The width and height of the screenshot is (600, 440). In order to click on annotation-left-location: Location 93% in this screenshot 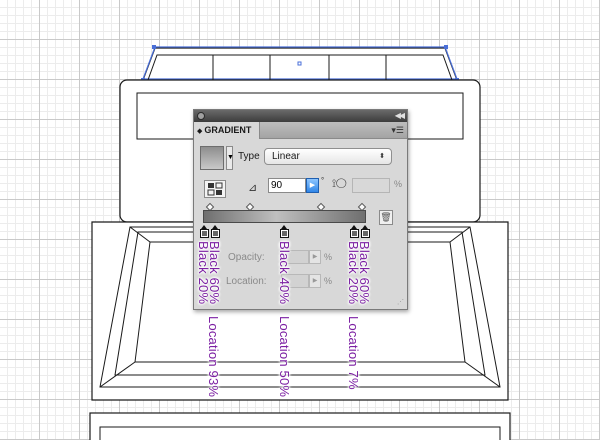, I will do `click(213, 357)`.